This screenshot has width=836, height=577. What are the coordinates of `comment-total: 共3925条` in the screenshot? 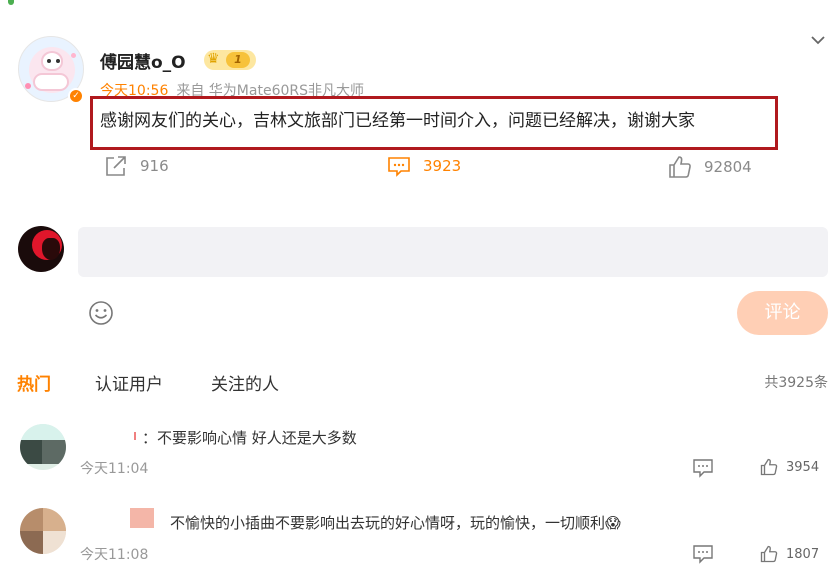 It's located at (796, 383).